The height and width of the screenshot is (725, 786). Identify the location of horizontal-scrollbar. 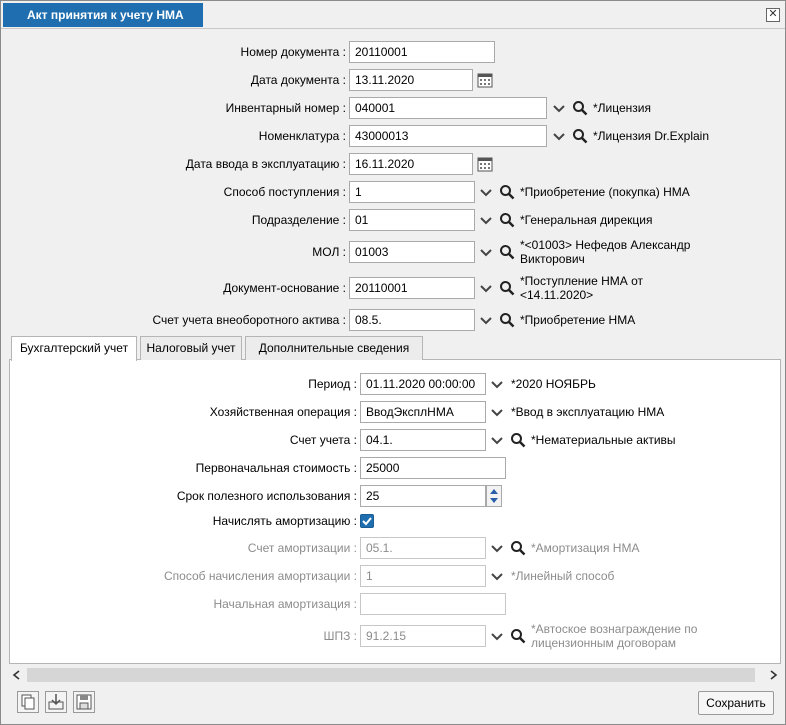
(395, 675).